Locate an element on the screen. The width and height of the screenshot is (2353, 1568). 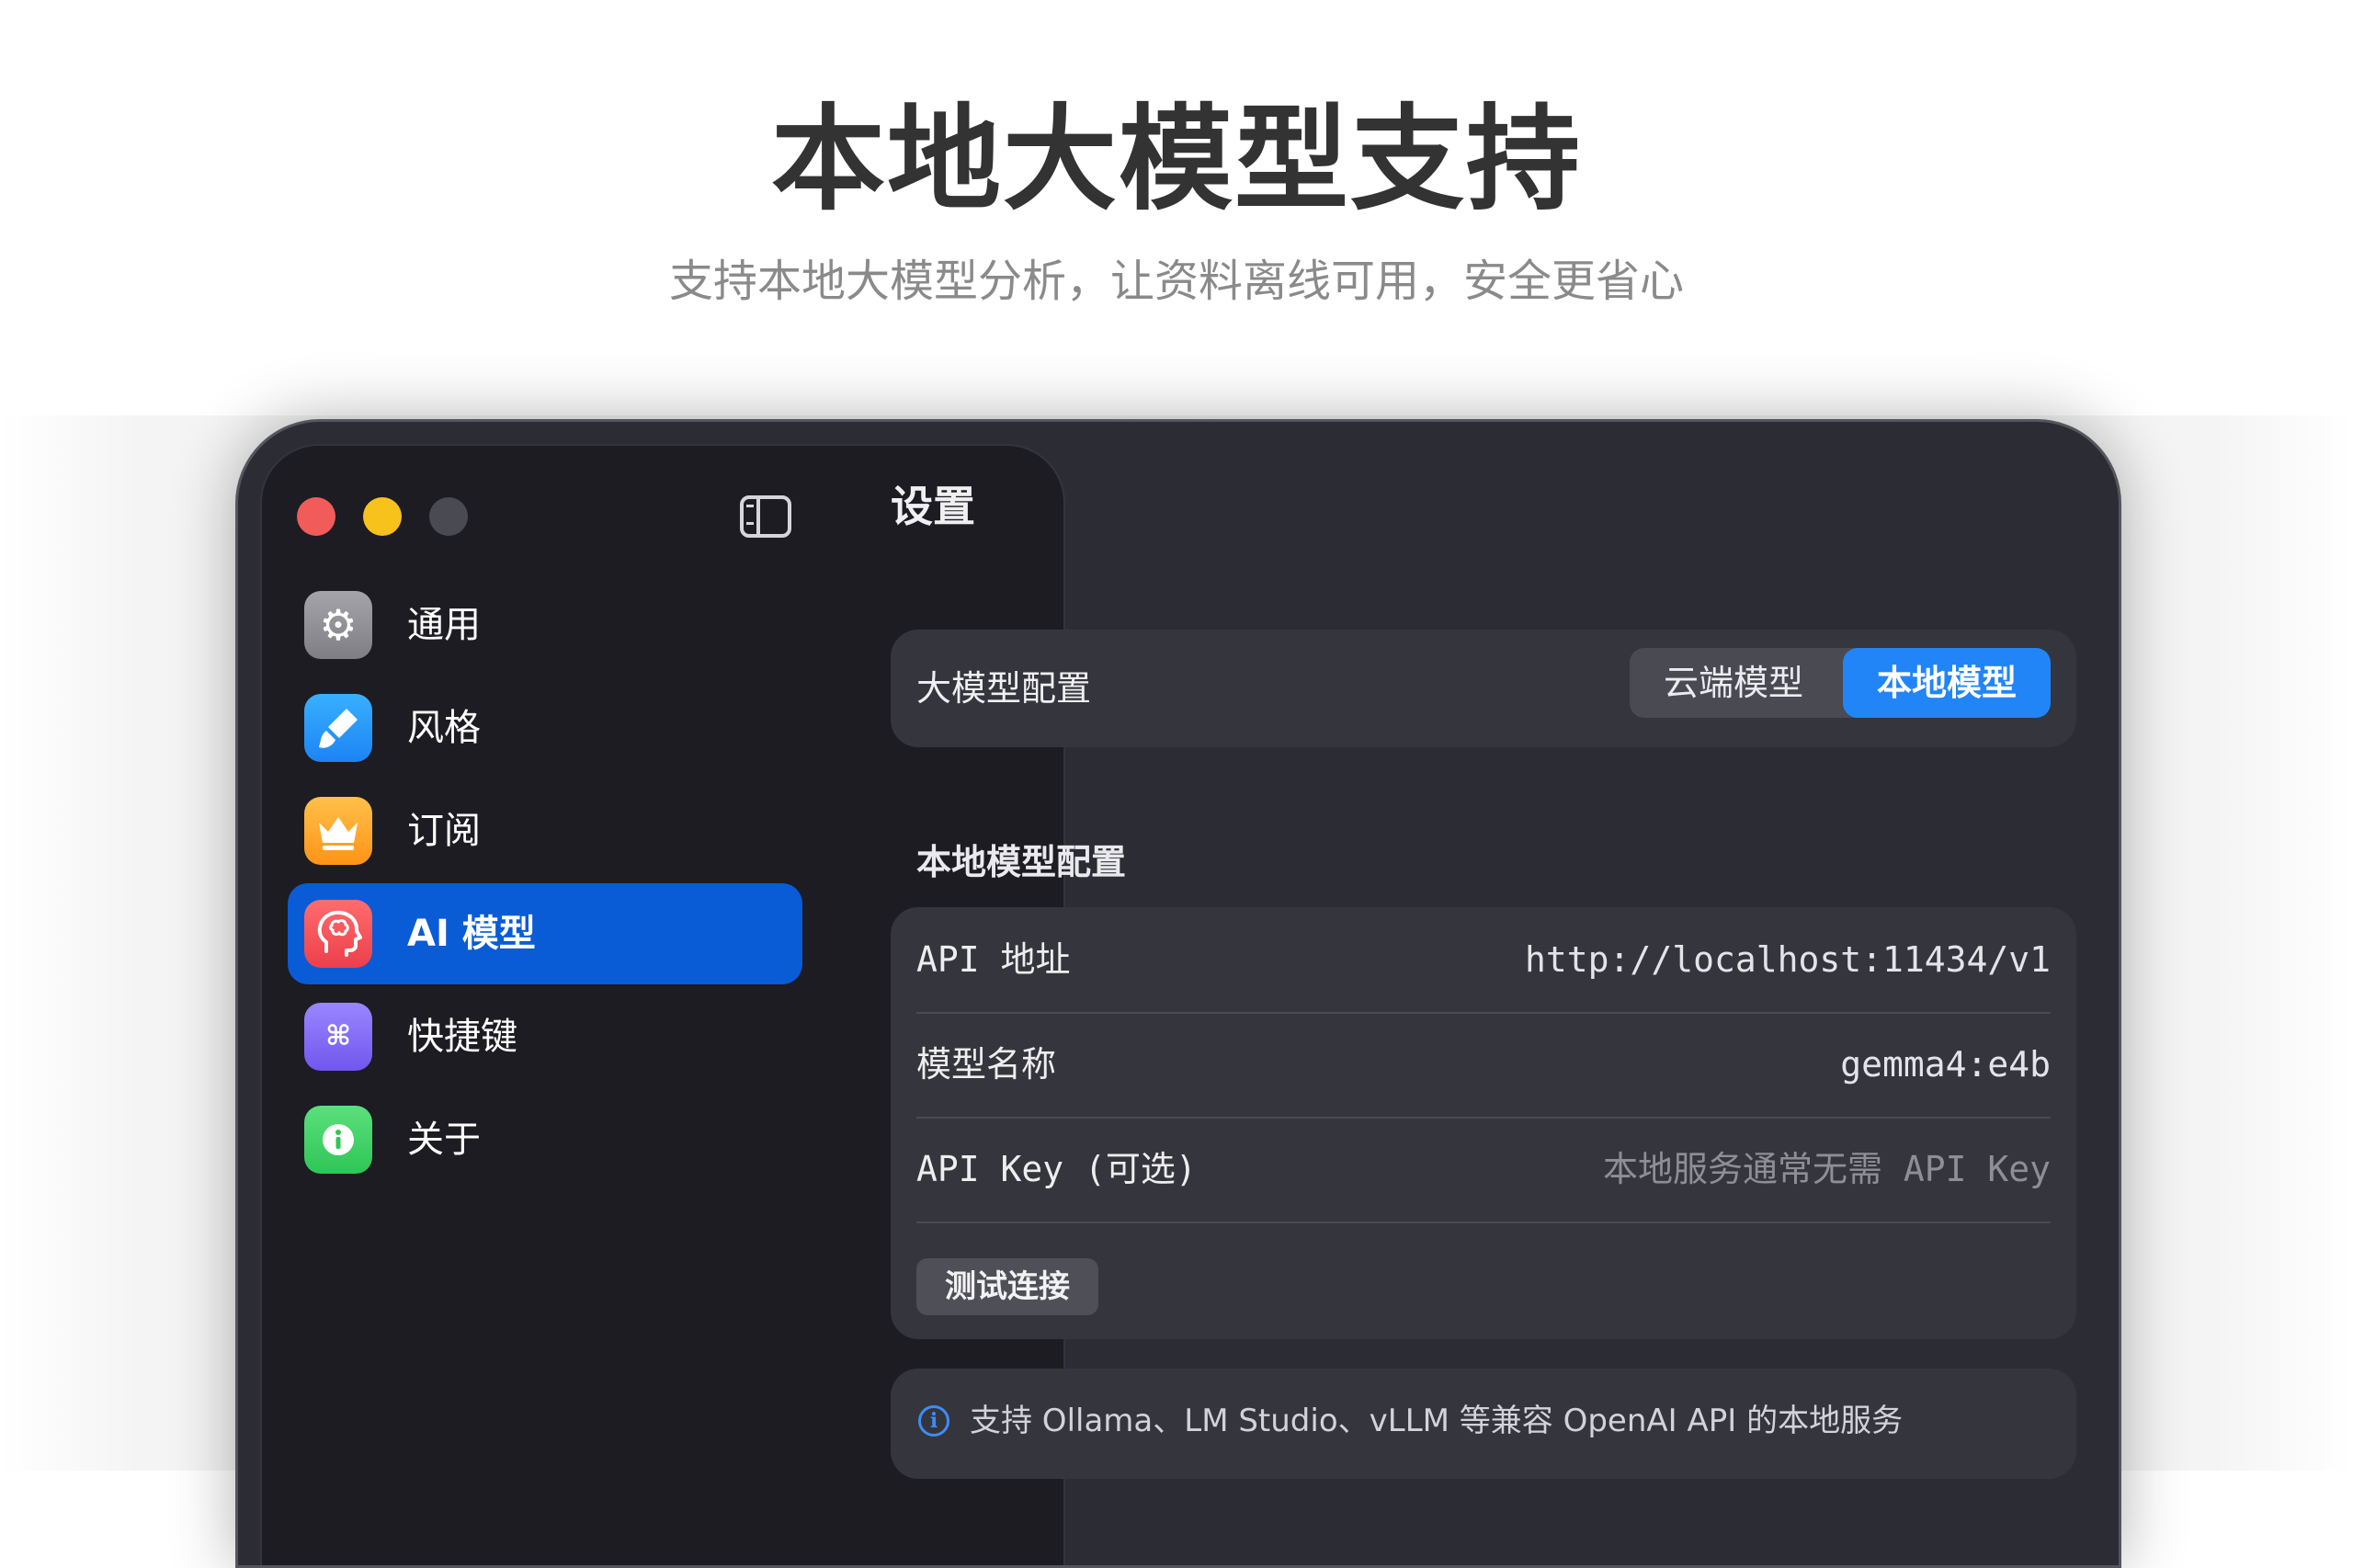
sidebar-item-style: 风格 is located at coordinates (545, 727).